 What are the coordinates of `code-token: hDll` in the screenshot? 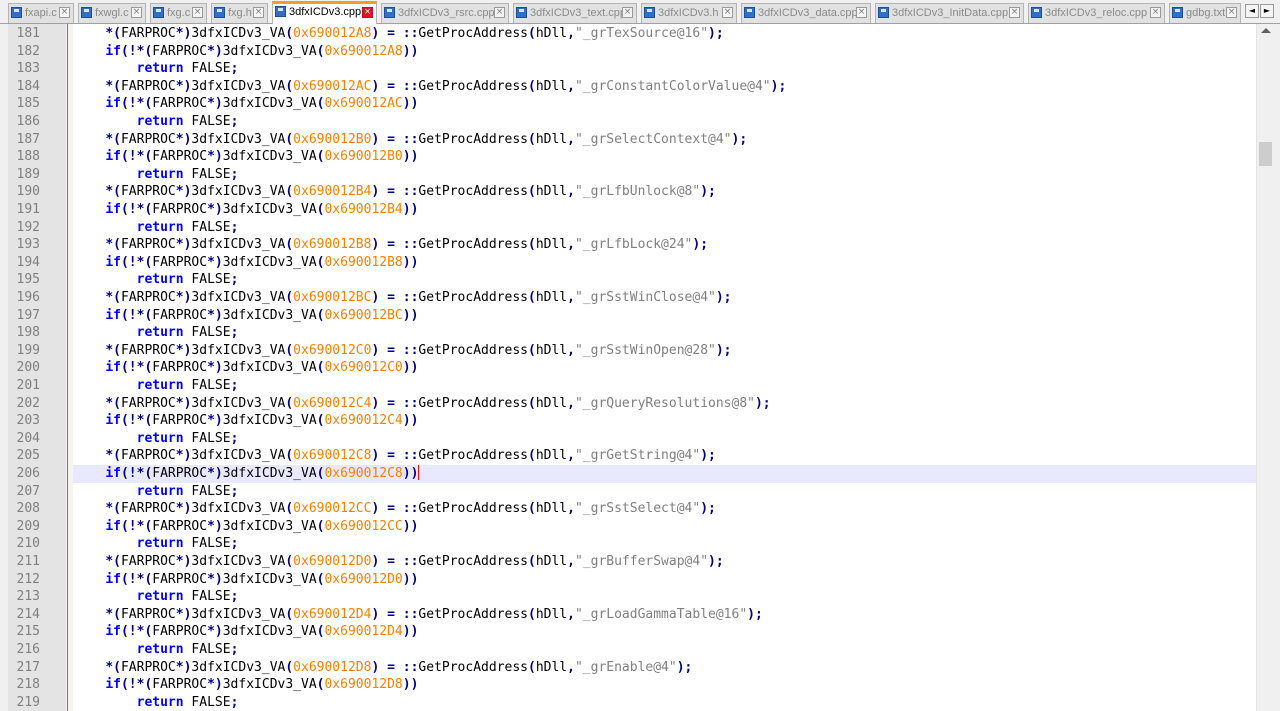 It's located at (551, 403).